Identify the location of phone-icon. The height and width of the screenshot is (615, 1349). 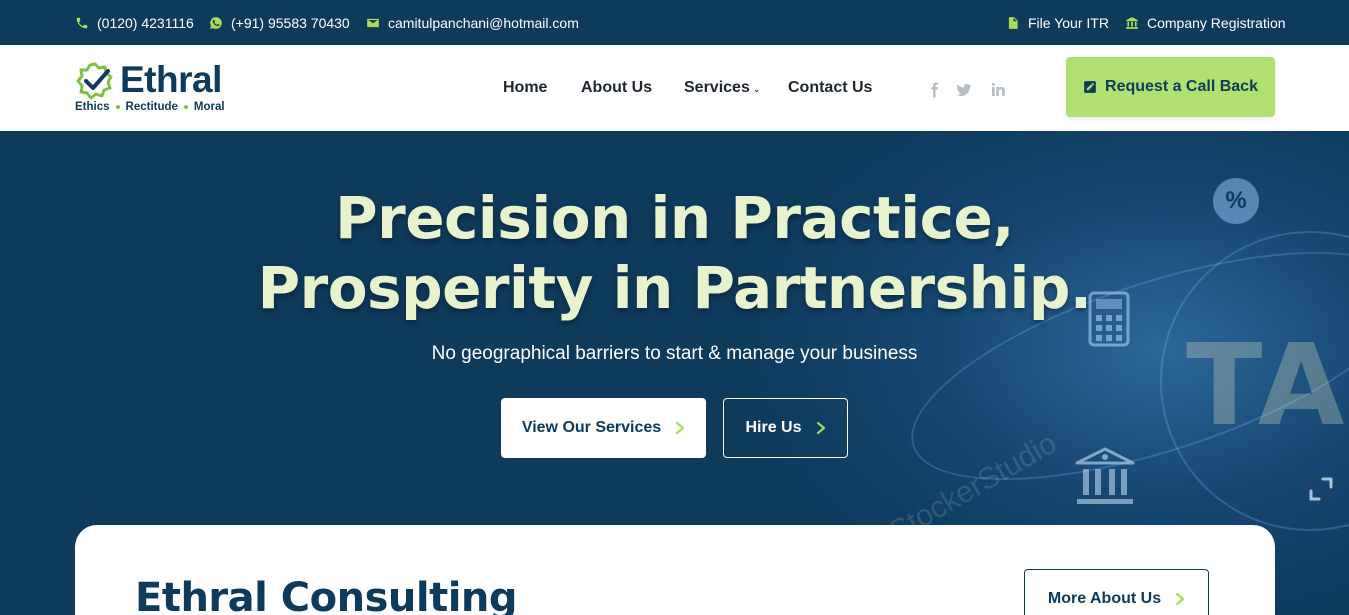
(82, 22).